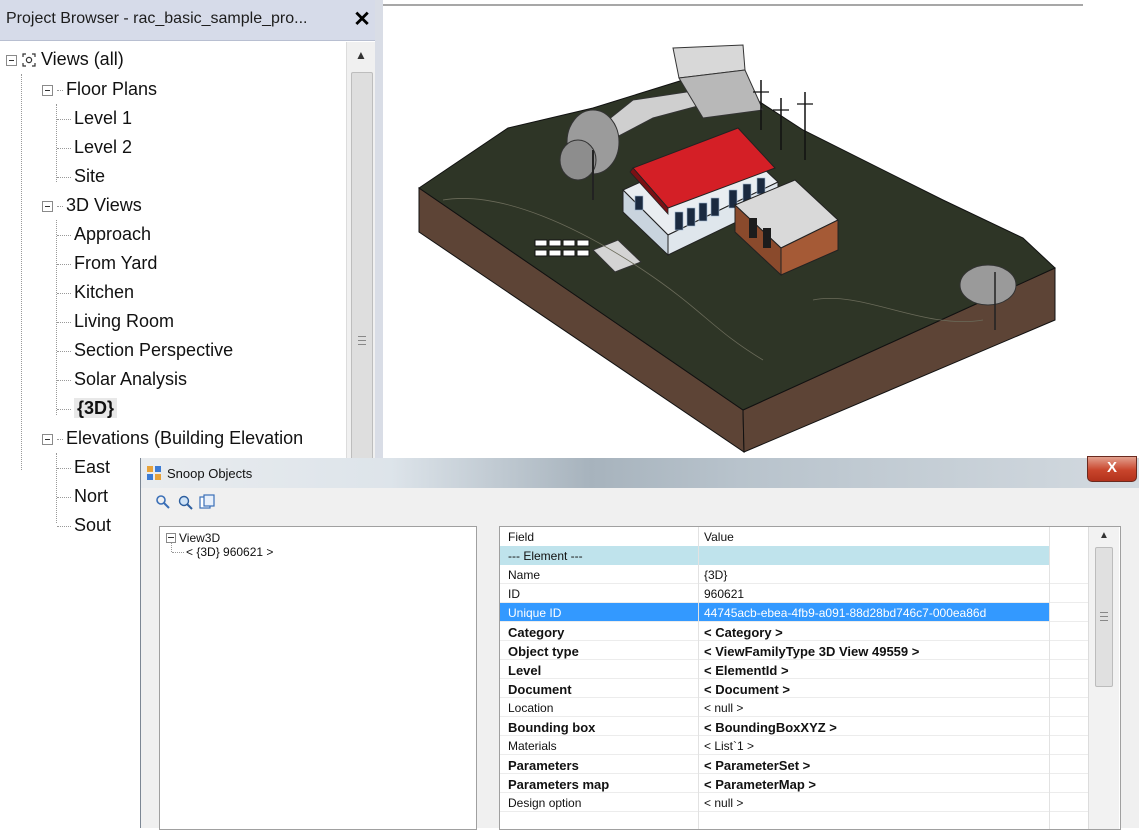 The height and width of the screenshot is (830, 1139). Describe the element at coordinates (145, 350) in the screenshot. I see `tree-item-section-perspective: Section Perspective` at that location.